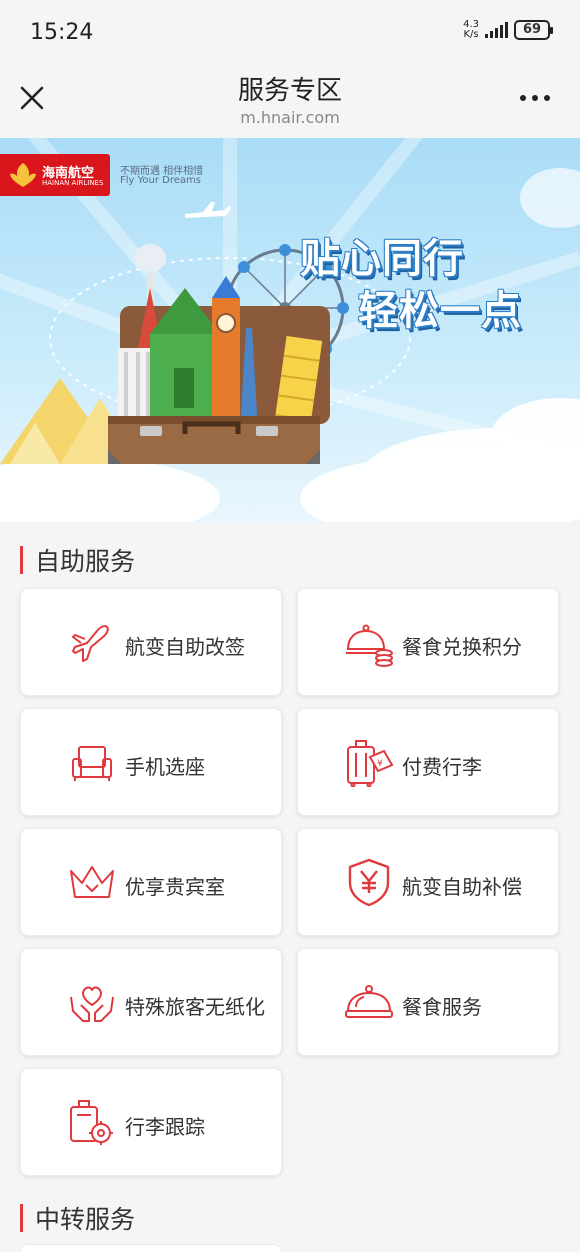 This screenshot has height=1252, width=580. What do you see at coordinates (185, 647) in the screenshot?
I see `service-label: 航变自助改签` at bounding box center [185, 647].